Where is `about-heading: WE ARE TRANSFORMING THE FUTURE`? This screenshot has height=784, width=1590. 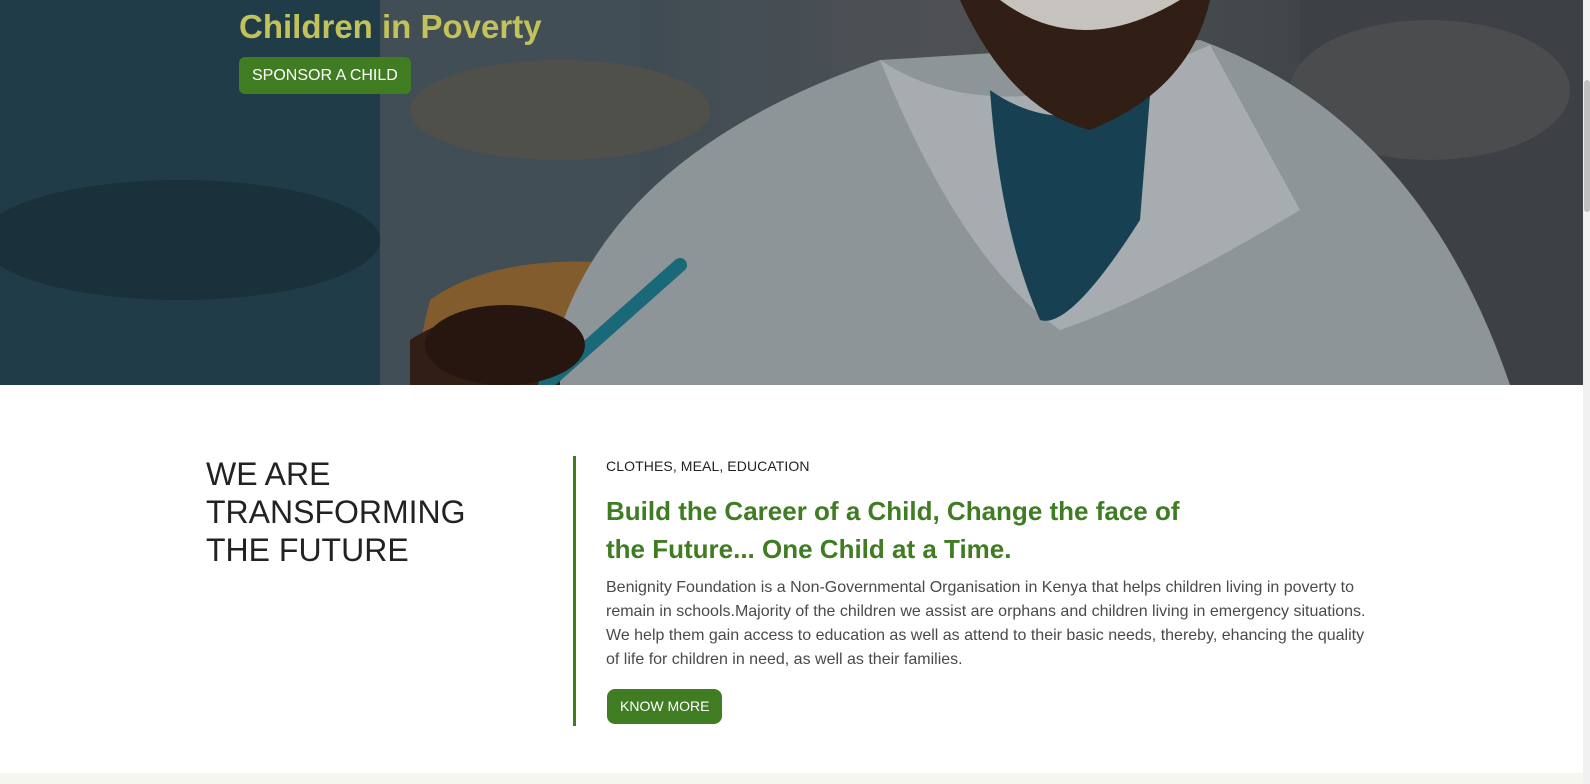 about-heading: WE ARE TRANSFORMING THE FUTURE is located at coordinates (336, 512).